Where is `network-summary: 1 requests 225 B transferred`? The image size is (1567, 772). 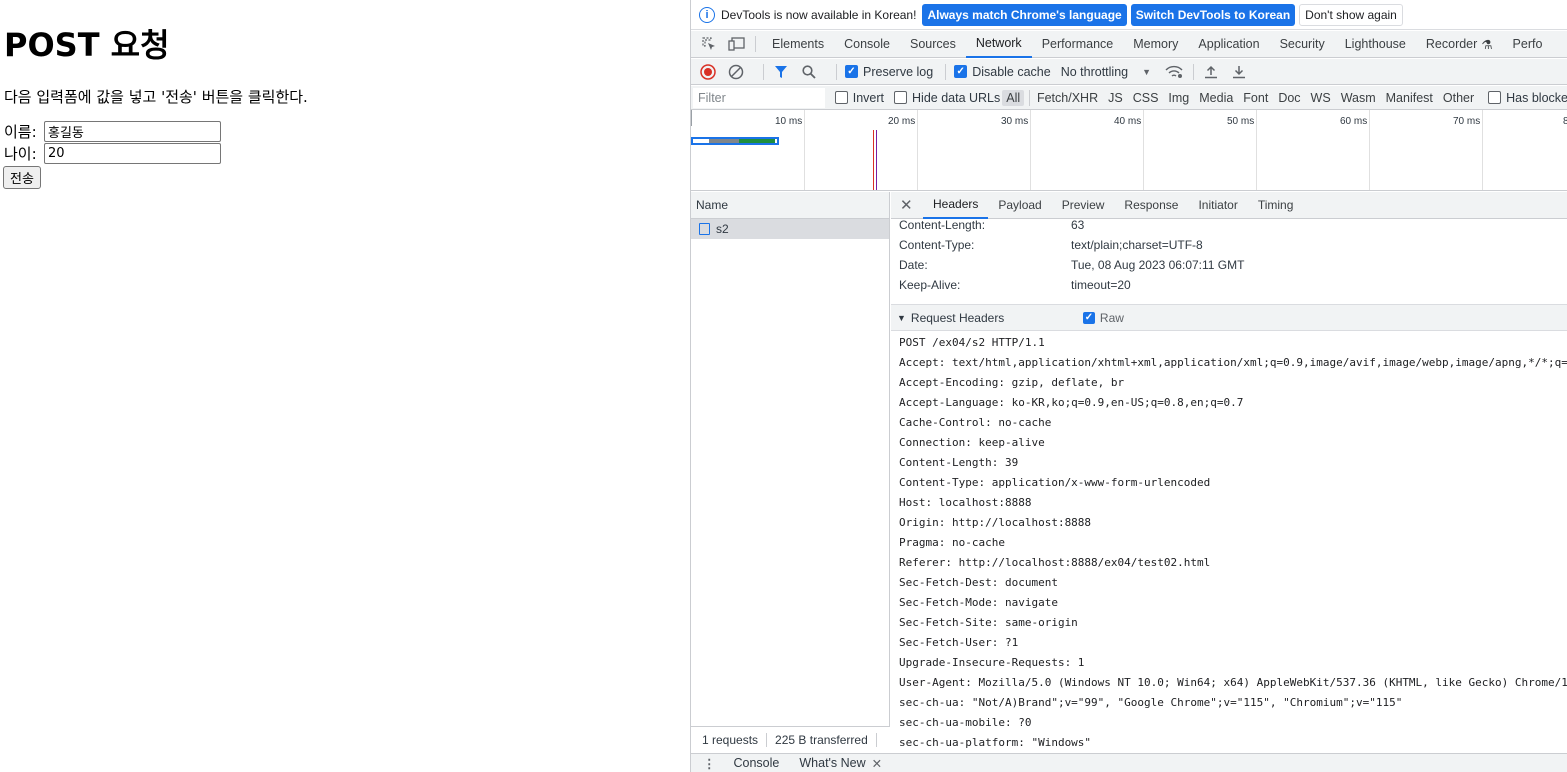 network-summary: 1 requests 225 B transferred is located at coordinates (790, 739).